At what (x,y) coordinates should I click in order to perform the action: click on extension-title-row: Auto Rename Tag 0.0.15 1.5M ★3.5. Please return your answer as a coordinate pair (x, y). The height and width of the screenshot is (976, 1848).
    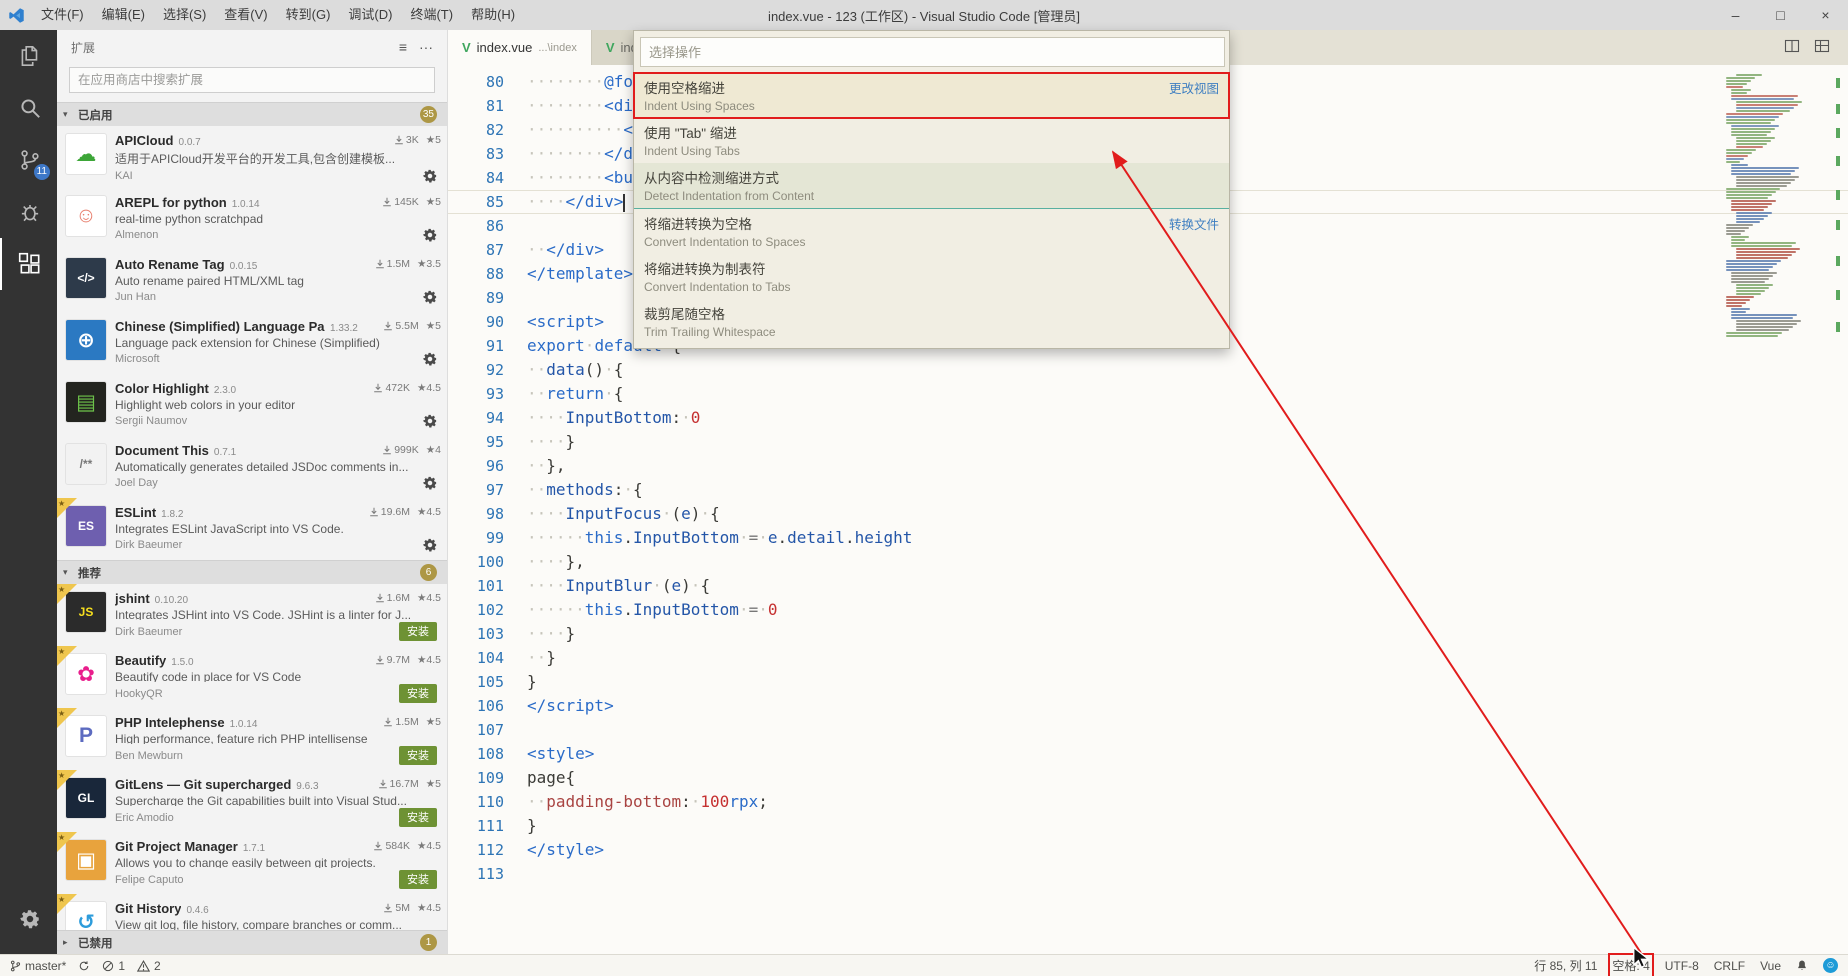
    Looking at the image, I should click on (278, 264).